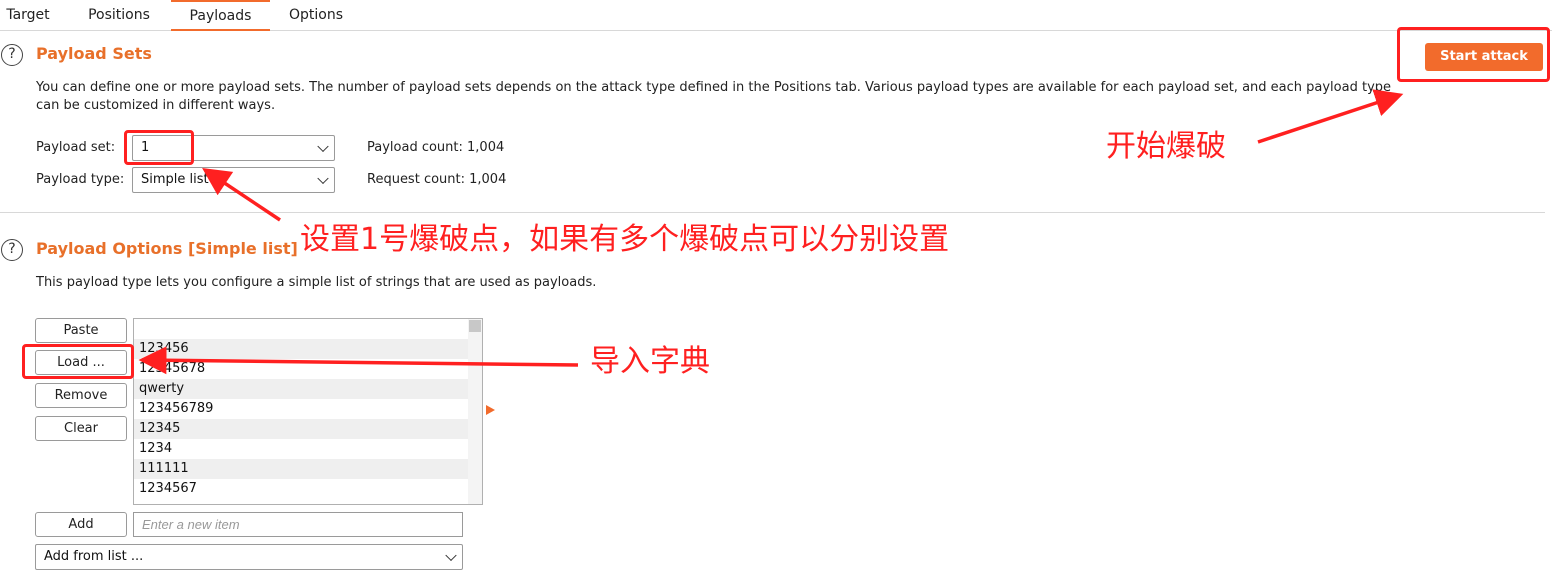 The width and height of the screenshot is (1552, 573). I want to click on start-attack-highlight, so click(1473, 54).